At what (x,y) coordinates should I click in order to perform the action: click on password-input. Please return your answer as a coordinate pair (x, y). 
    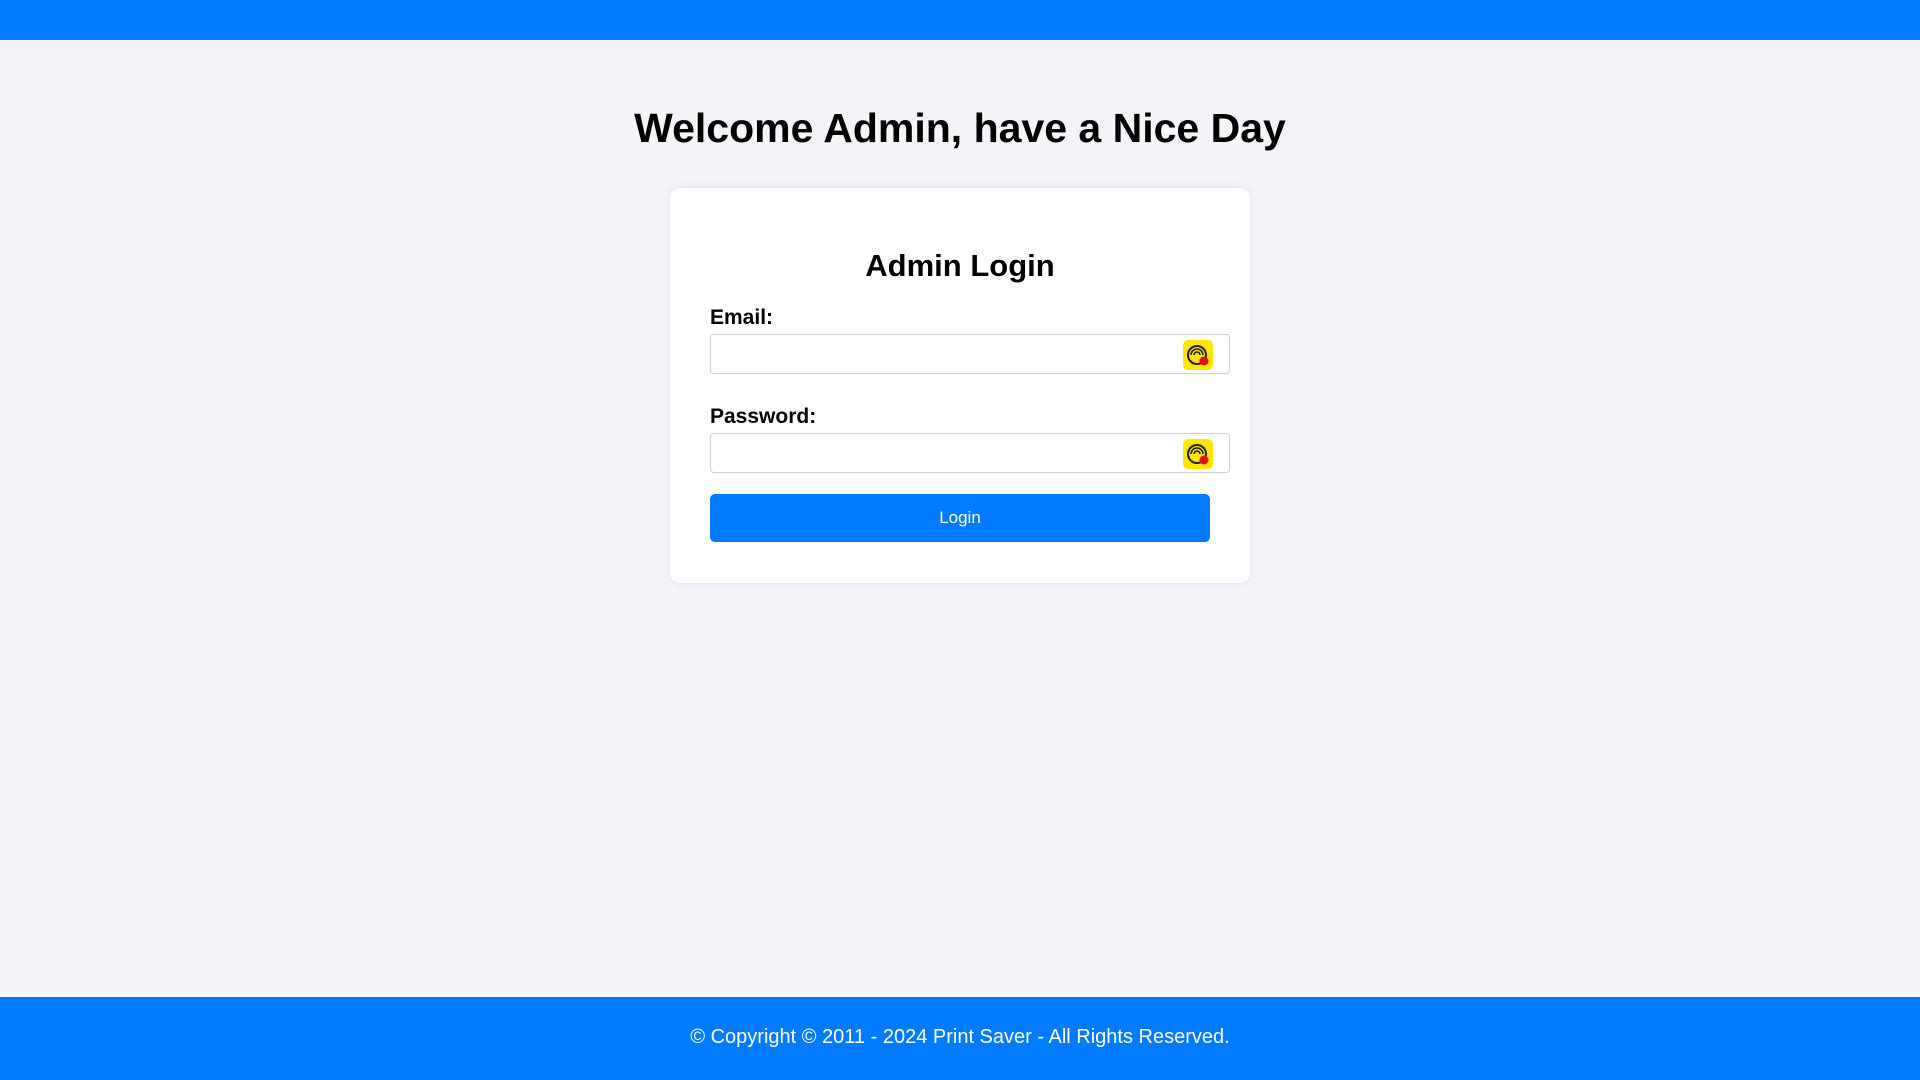
    Looking at the image, I should click on (951, 454).